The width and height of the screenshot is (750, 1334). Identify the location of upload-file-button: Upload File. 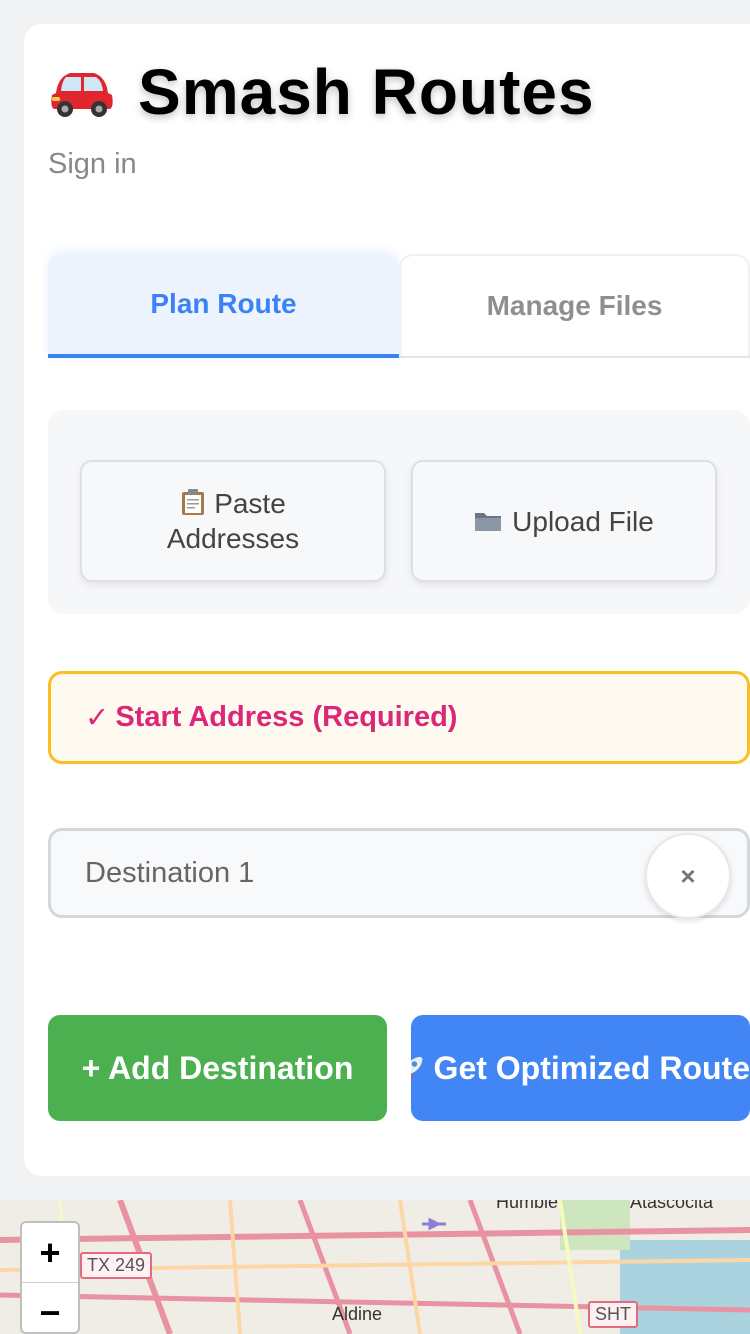
(564, 521).